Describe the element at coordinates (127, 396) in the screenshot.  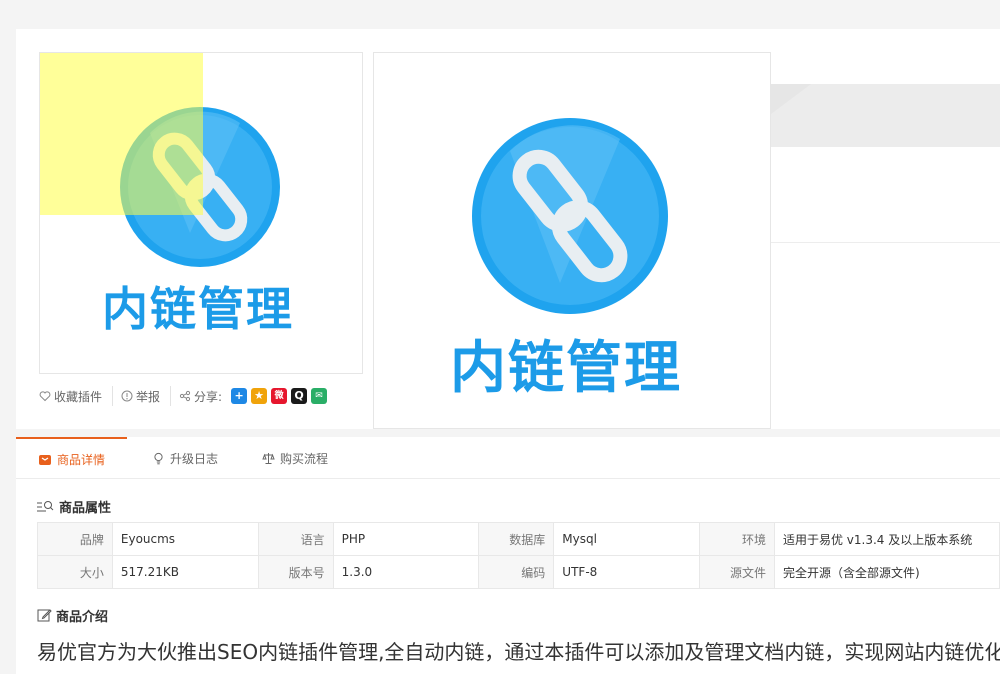
I see `alert-icon` at that location.